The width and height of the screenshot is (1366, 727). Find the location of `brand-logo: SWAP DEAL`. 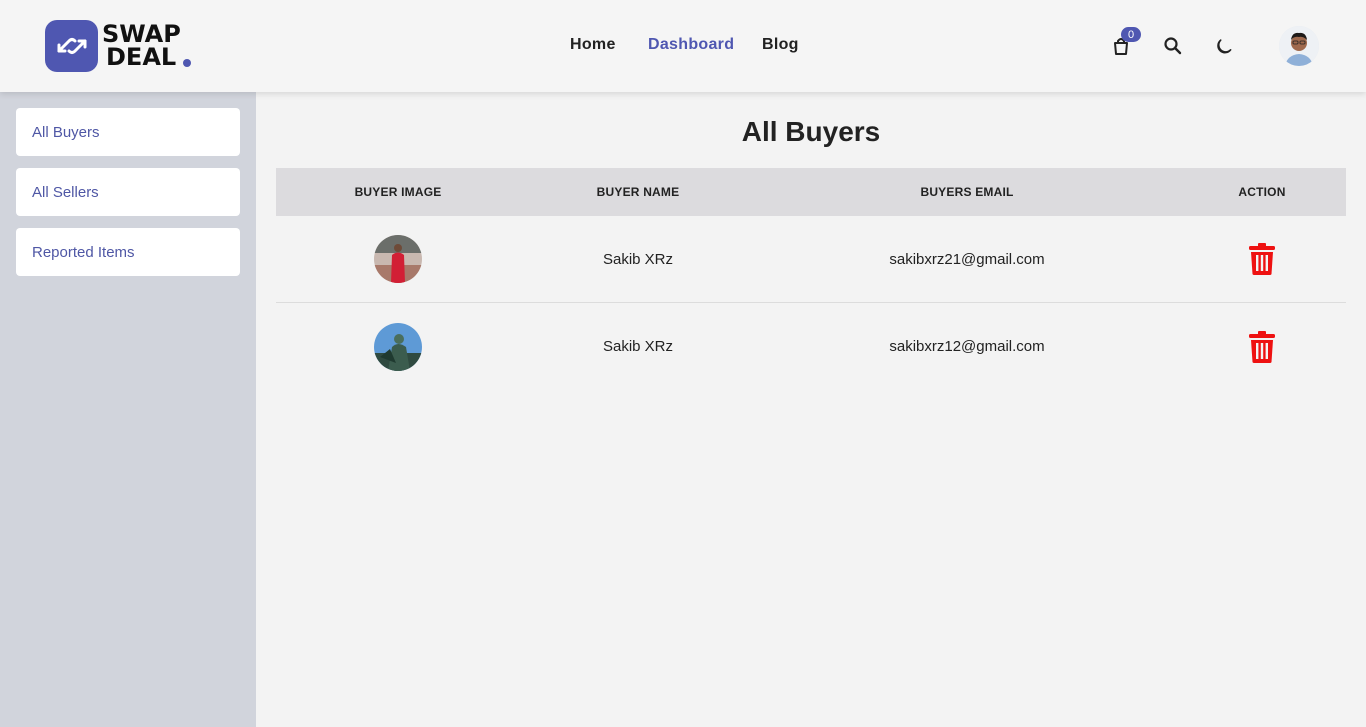

brand-logo: SWAP DEAL is located at coordinates (118, 46).